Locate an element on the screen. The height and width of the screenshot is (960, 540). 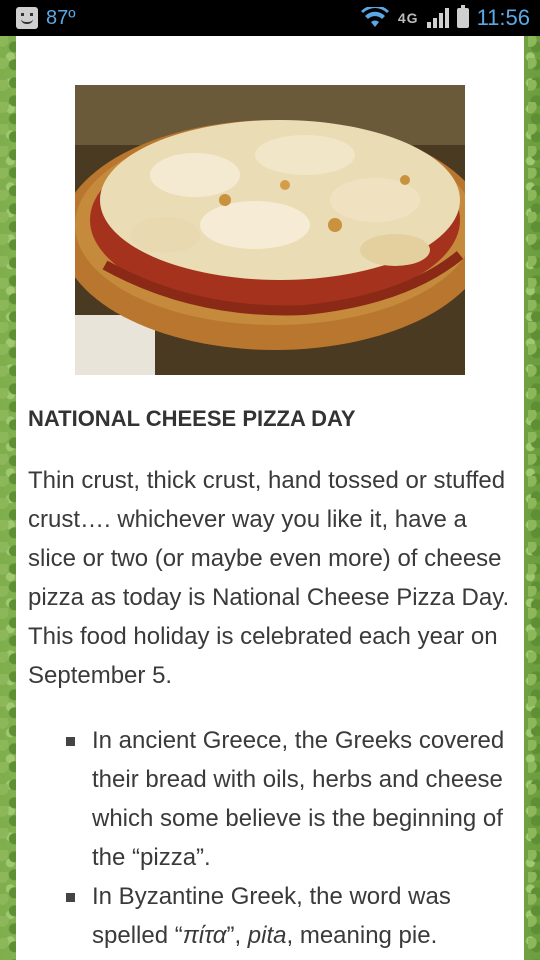
temperature-readout: 87º is located at coordinates (61, 17).